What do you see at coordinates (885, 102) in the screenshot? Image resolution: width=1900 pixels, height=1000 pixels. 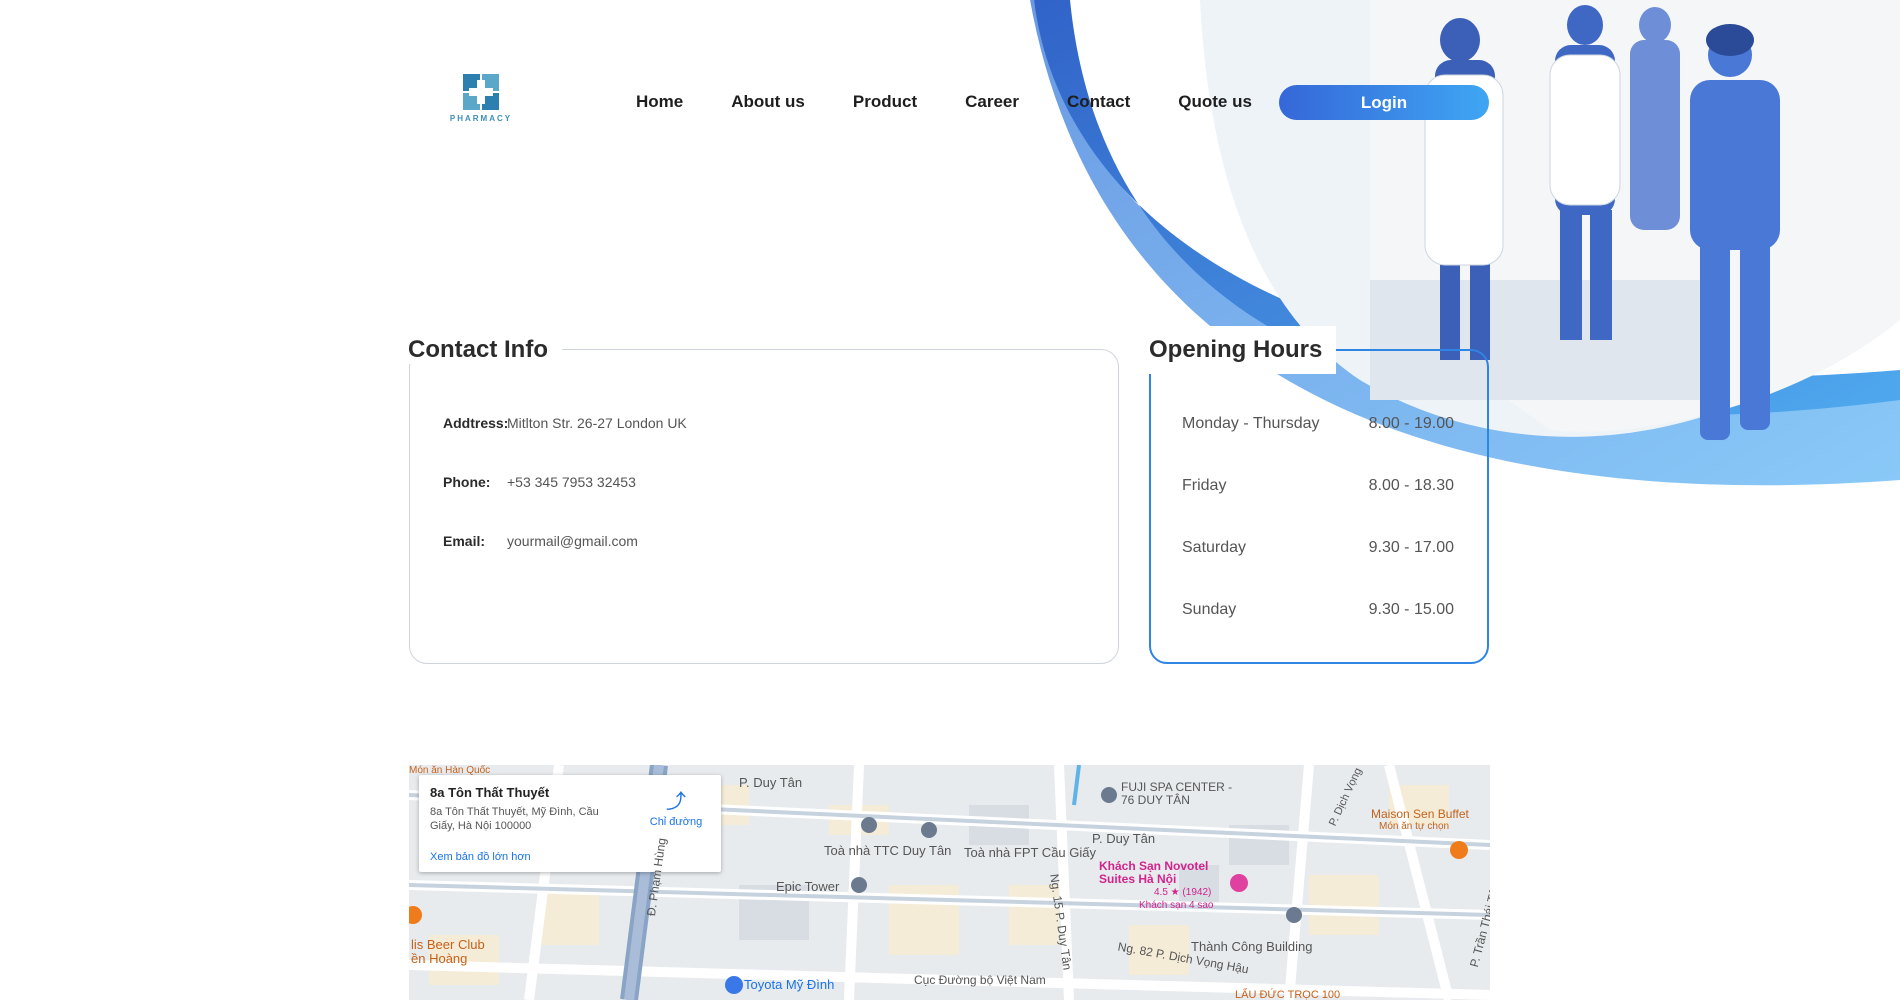 I see `nav-product: Product` at bounding box center [885, 102].